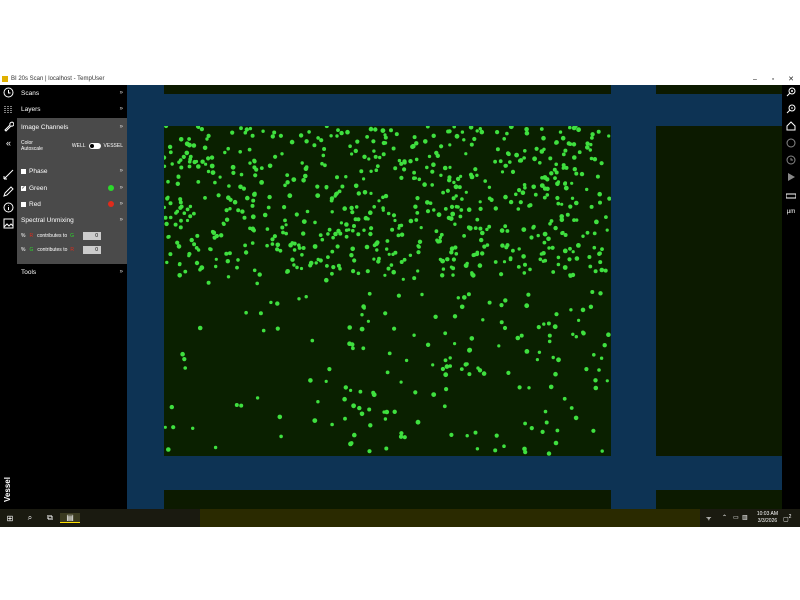 This screenshot has width=800, height=600. Describe the element at coordinates (70, 518) in the screenshot. I see `app-taskbar-icon: ▤` at that location.